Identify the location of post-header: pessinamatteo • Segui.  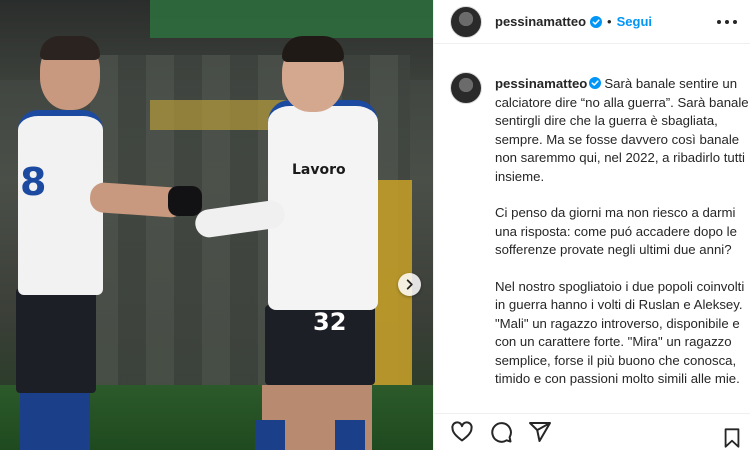
(592, 22).